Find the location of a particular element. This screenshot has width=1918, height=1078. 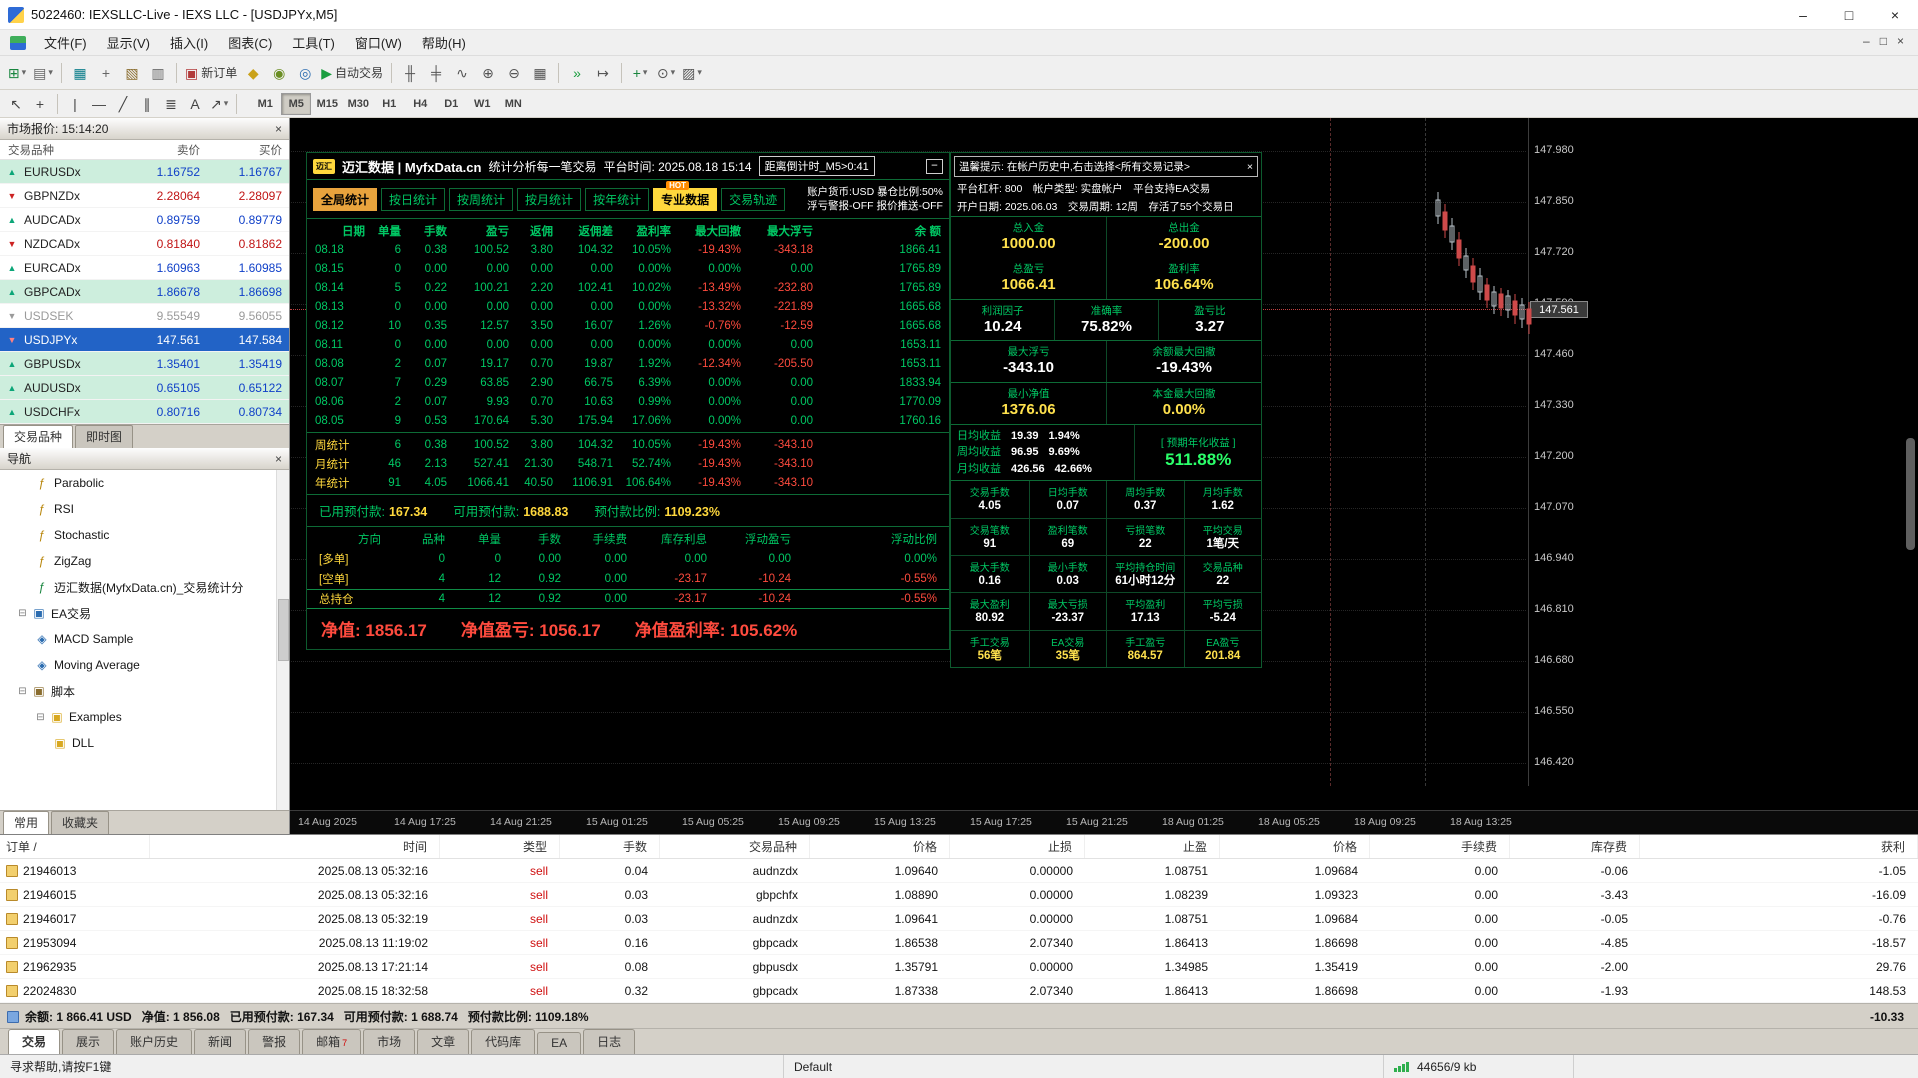

toolbar-button: ⊞ ▾ is located at coordinates (17, 73).